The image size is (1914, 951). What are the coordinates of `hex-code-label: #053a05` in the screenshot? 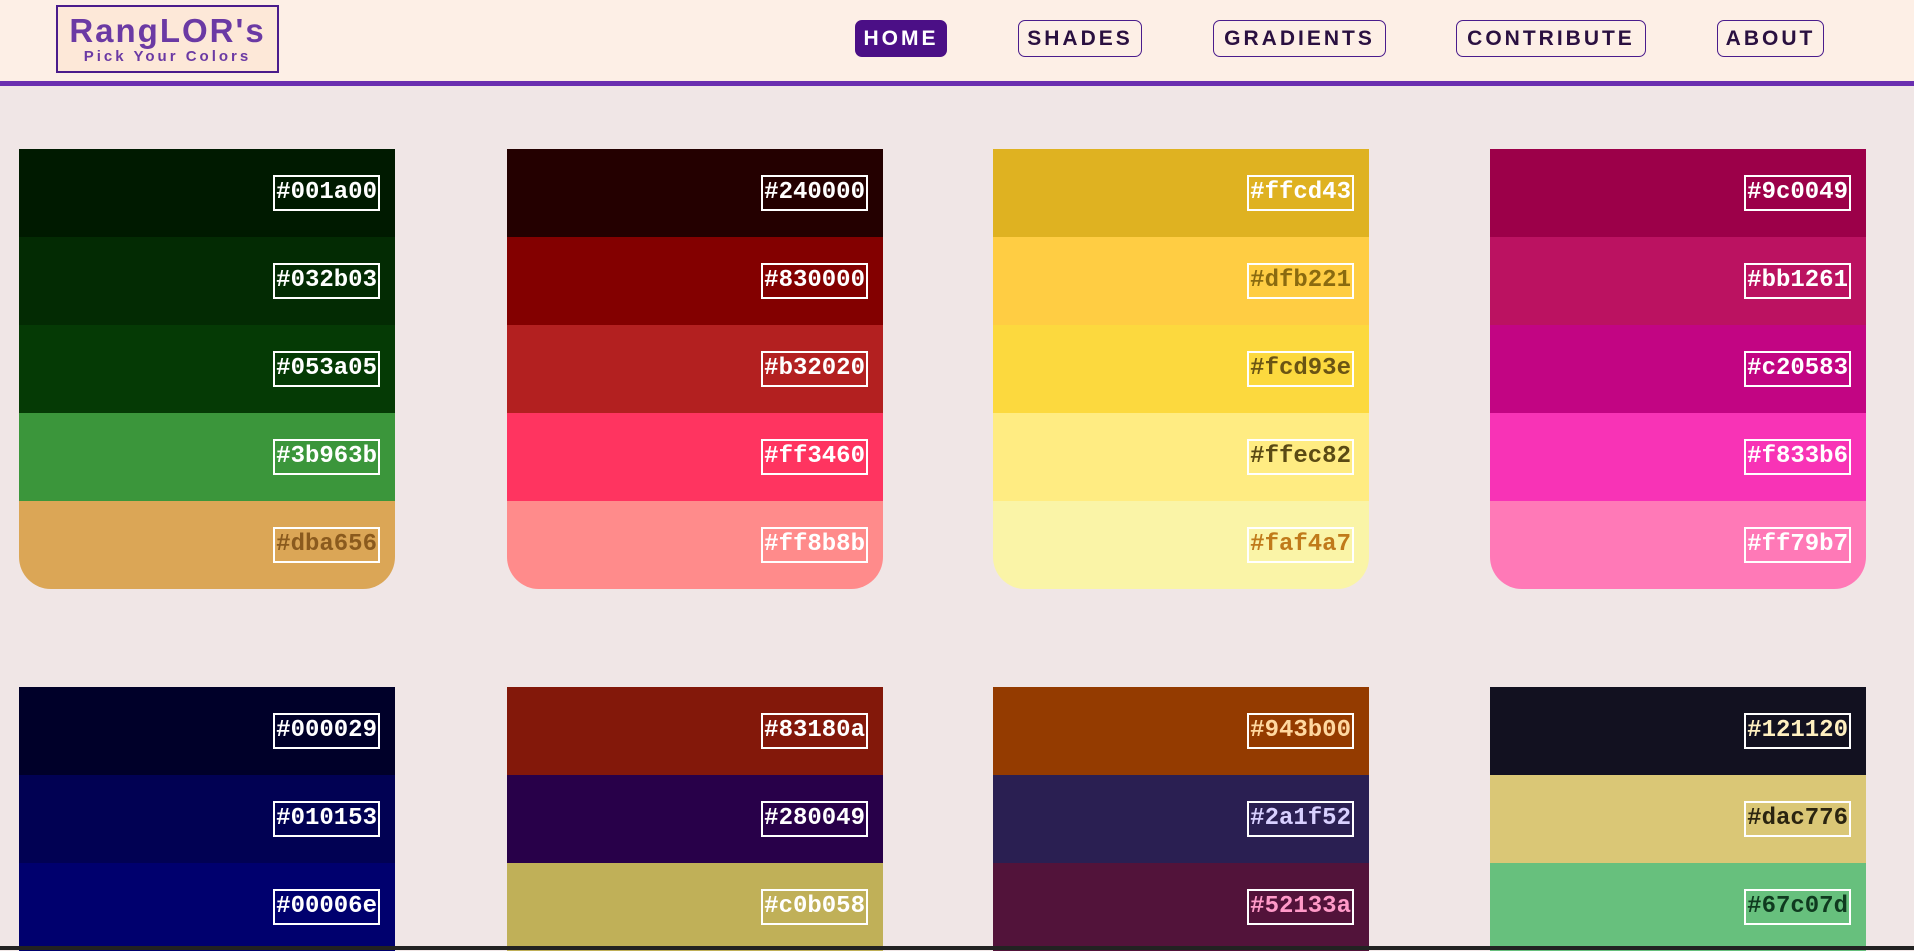 It's located at (326, 369).